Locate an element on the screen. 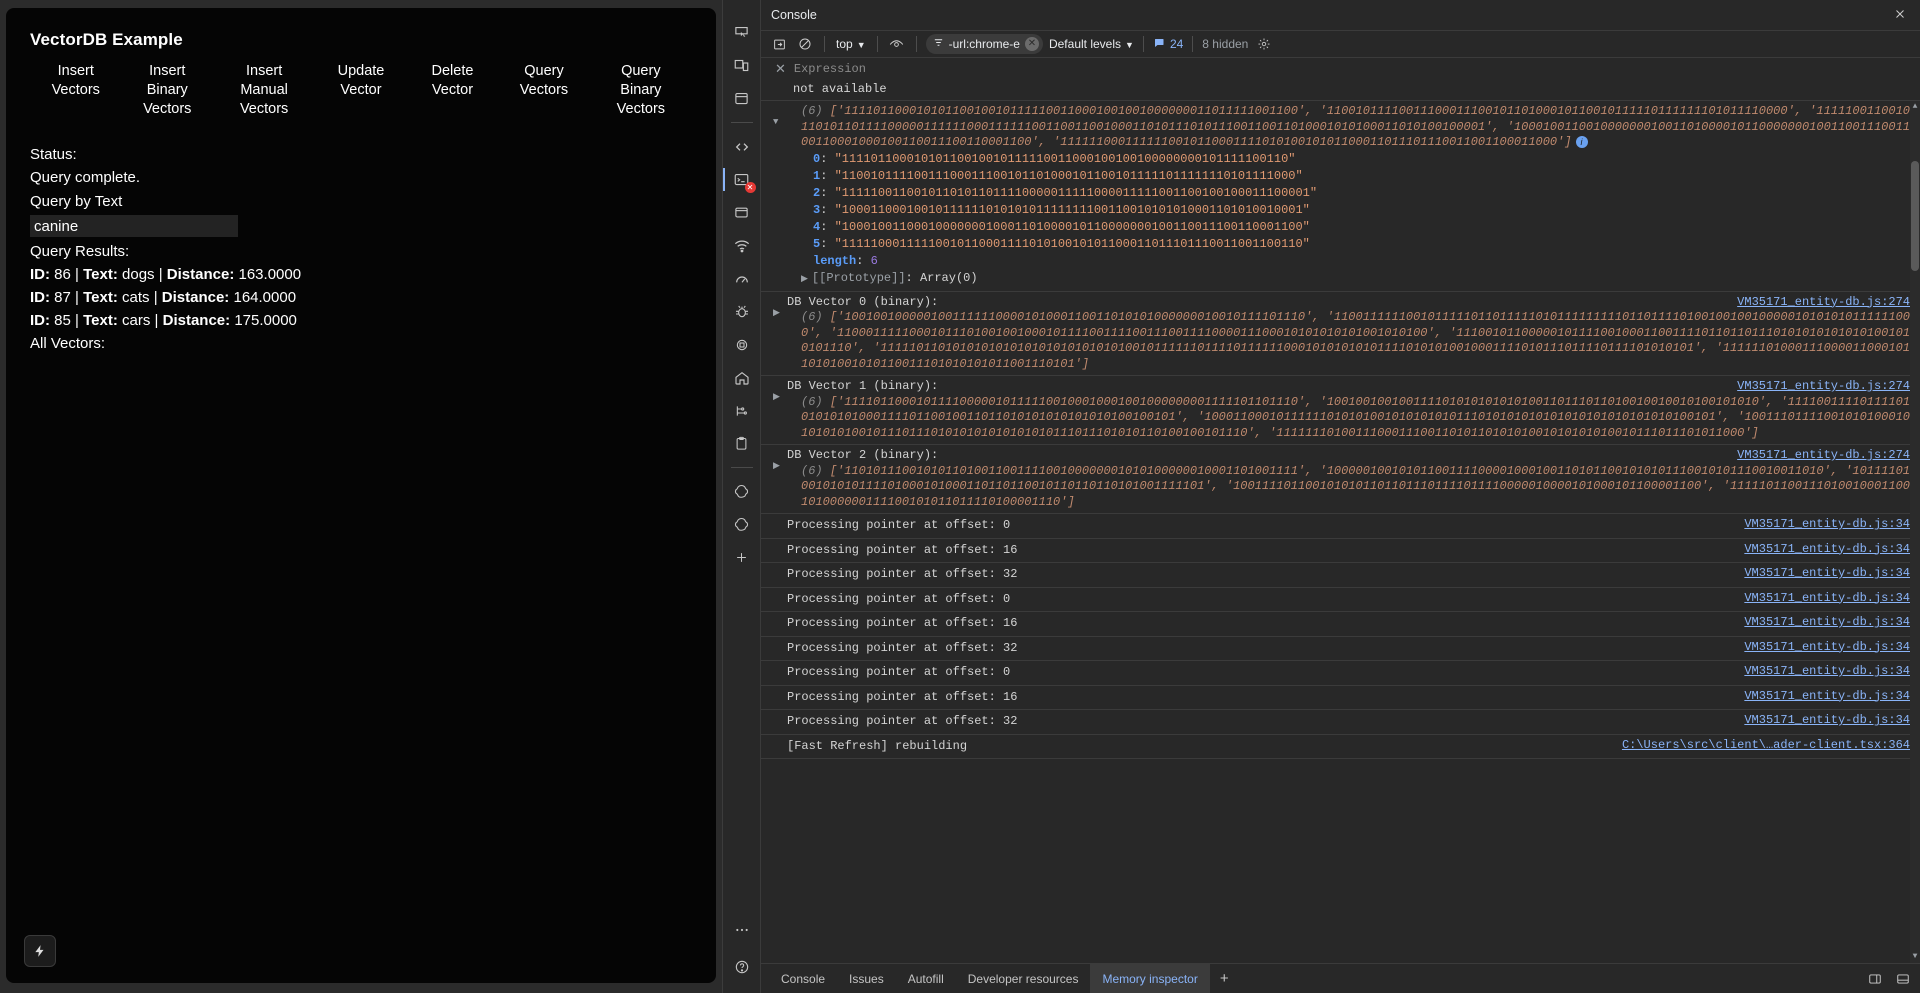  console-filter-pill: -url:chrome-e ✕ is located at coordinates (984, 44).